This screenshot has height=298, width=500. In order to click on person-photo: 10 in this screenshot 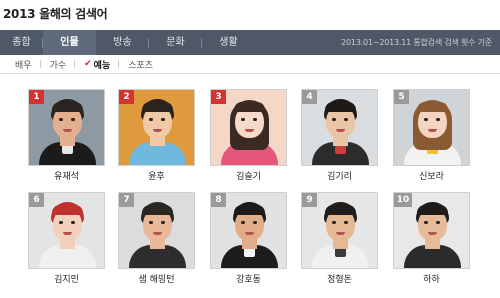, I will do `click(431, 230)`.